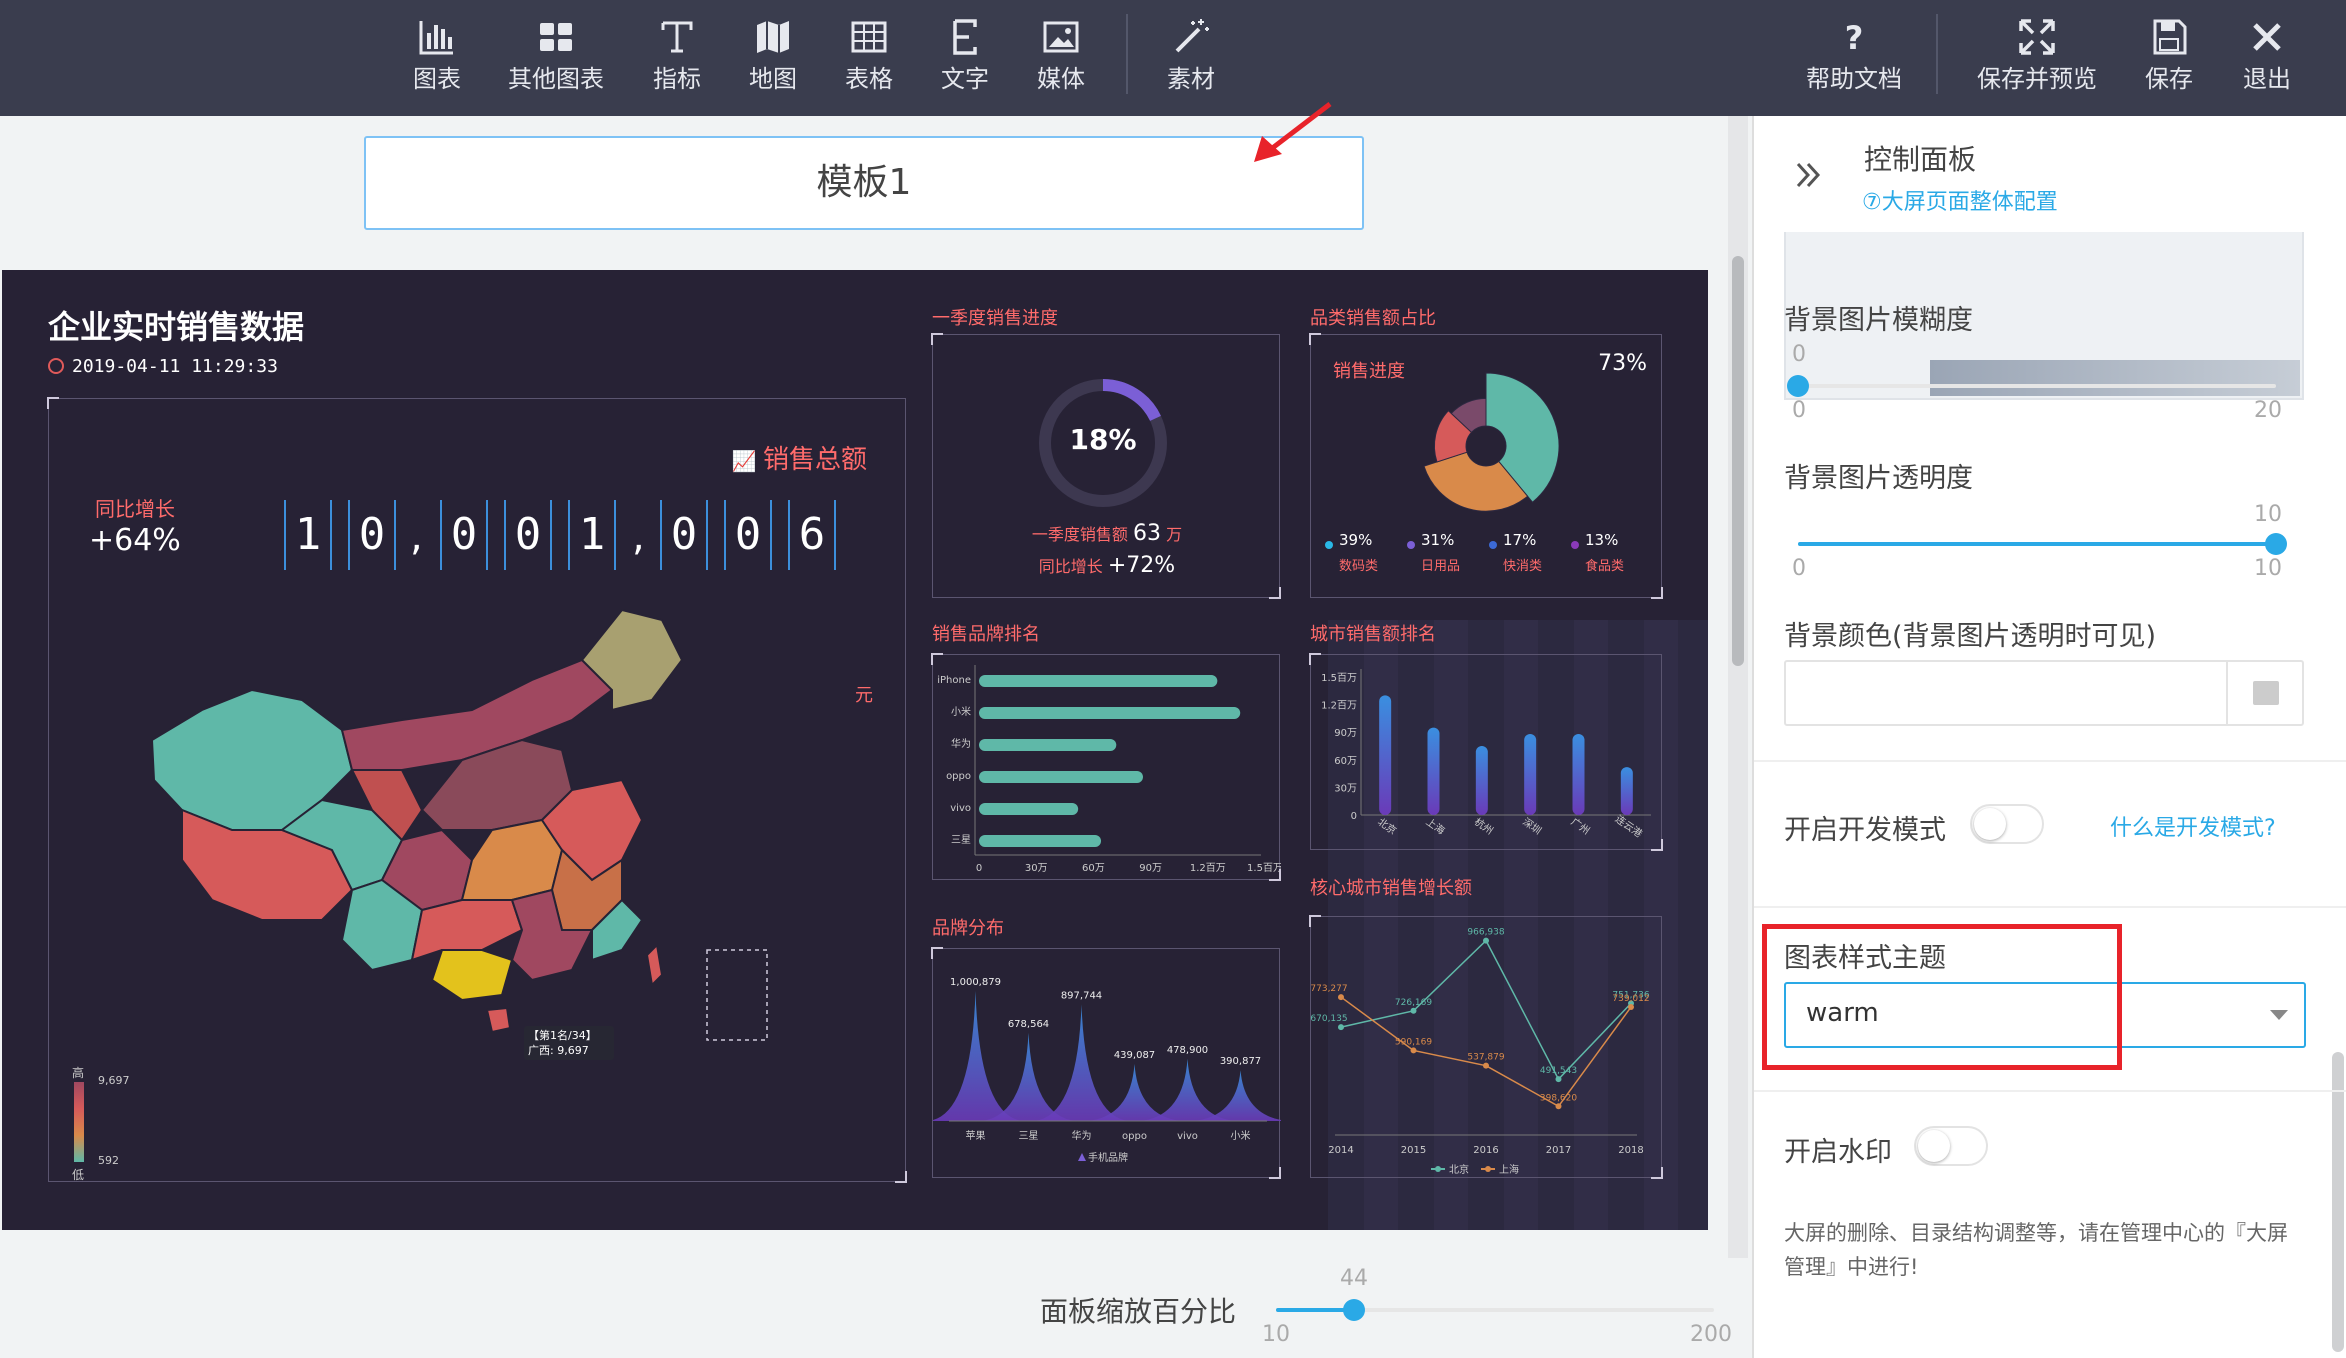  I want to click on zoom-label: 面板缩放百分比, so click(1138, 1311).